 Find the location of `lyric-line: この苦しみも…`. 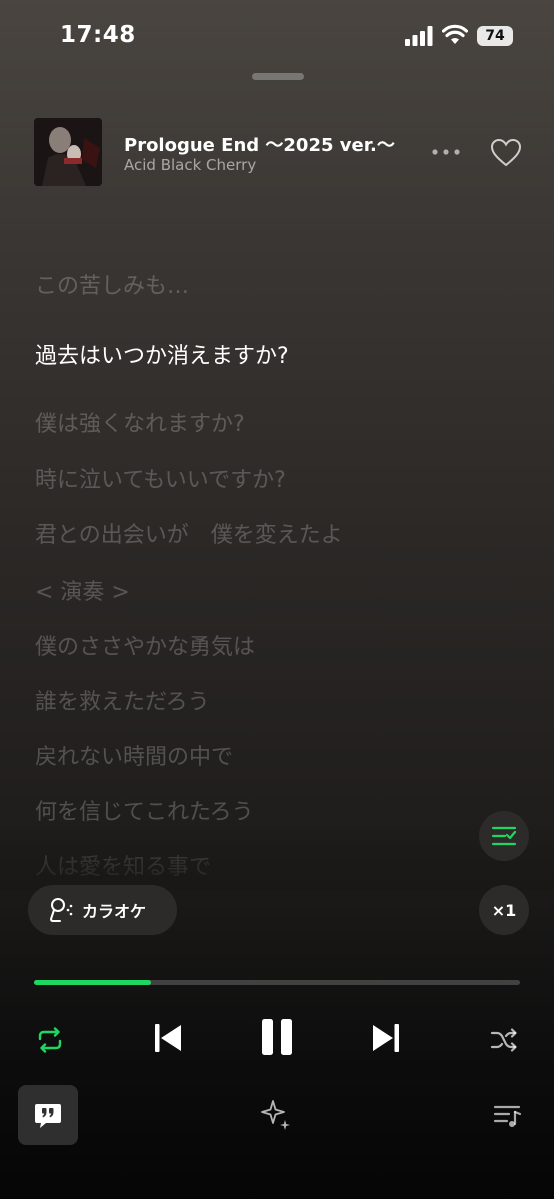

lyric-line: この苦しみも… is located at coordinates (112, 284).